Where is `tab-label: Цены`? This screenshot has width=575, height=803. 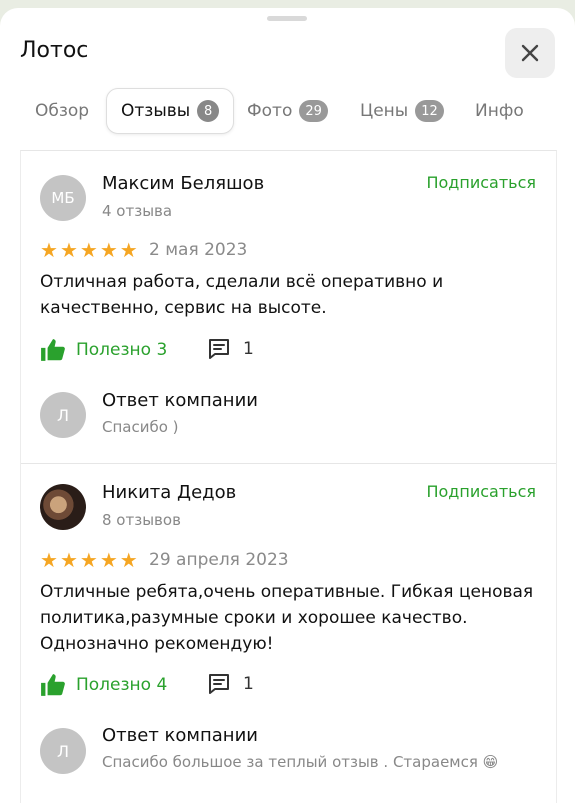 tab-label: Цены is located at coordinates (384, 111).